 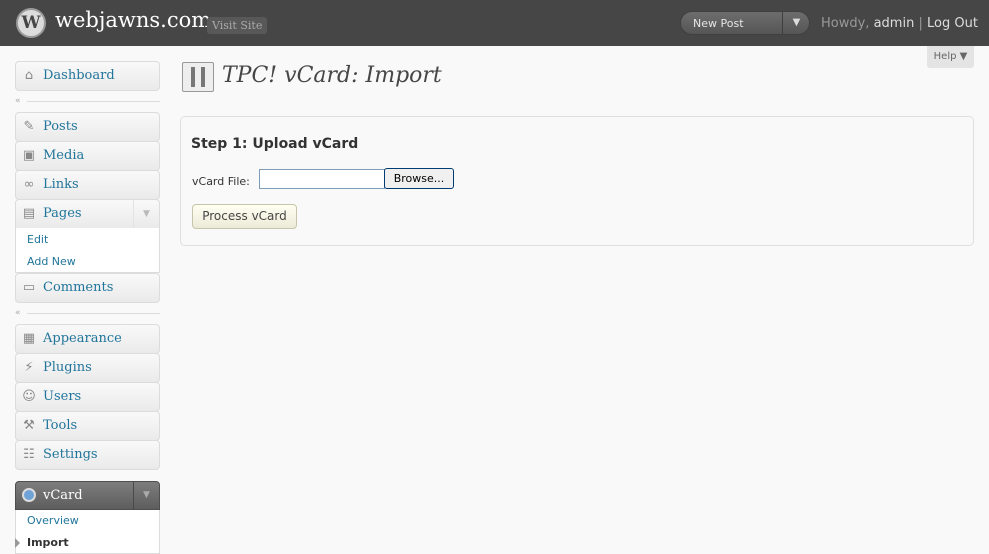 What do you see at coordinates (845, 23) in the screenshot?
I see `greeting: Howdy,` at bounding box center [845, 23].